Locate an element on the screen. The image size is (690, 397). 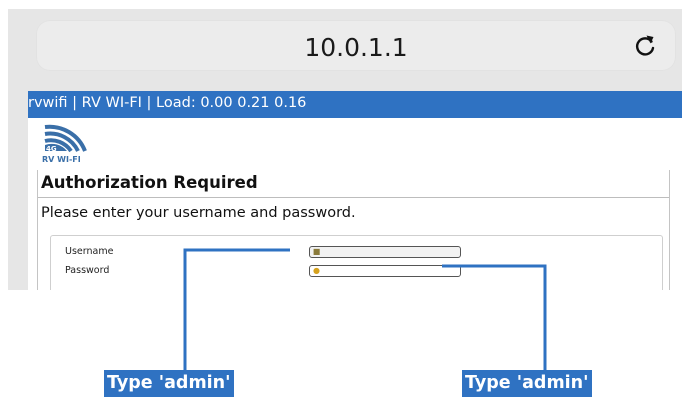
username-callout-line is located at coordinates (236, 309).